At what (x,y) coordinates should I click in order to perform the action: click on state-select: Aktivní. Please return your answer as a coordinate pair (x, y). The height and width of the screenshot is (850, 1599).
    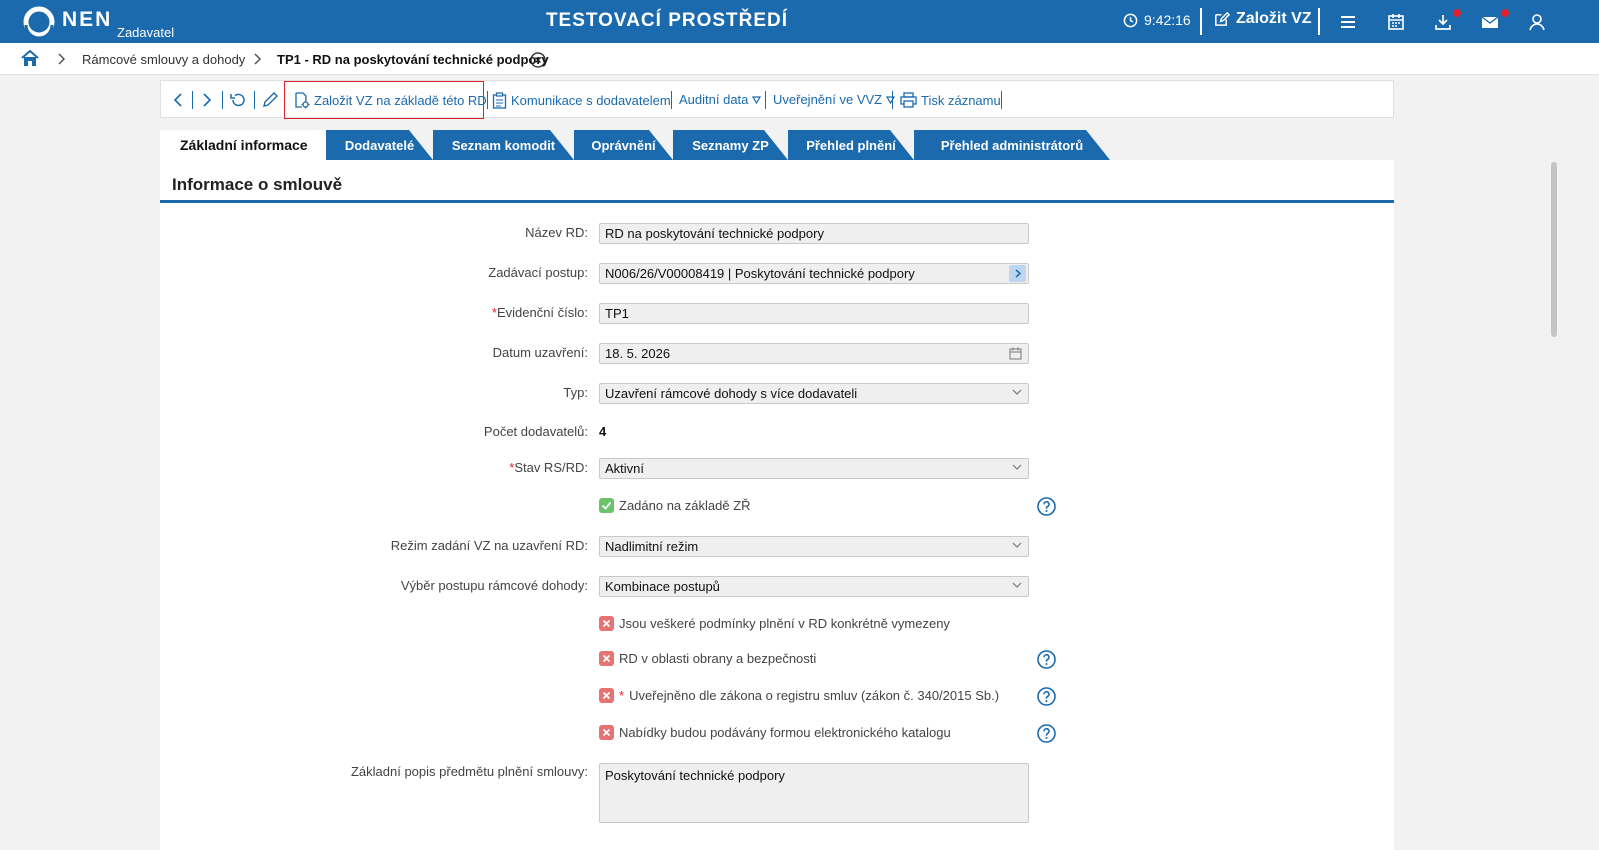
    Looking at the image, I should click on (814, 468).